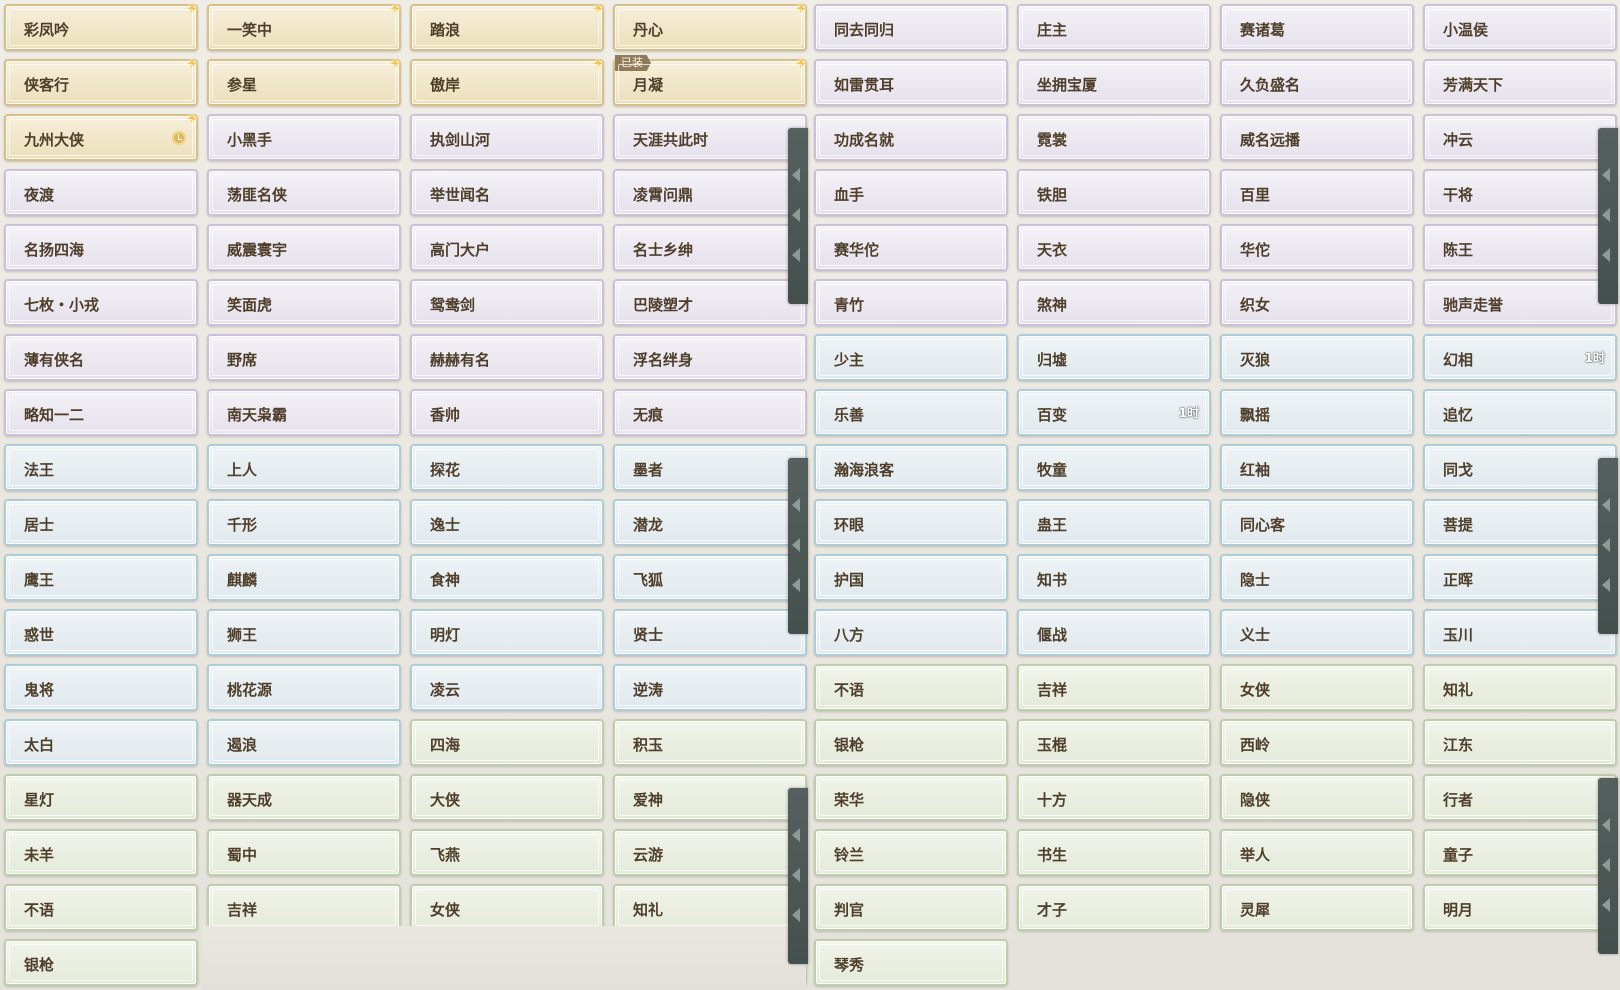 The image size is (1620, 990). I want to click on title-card: 香帅, so click(507, 412).